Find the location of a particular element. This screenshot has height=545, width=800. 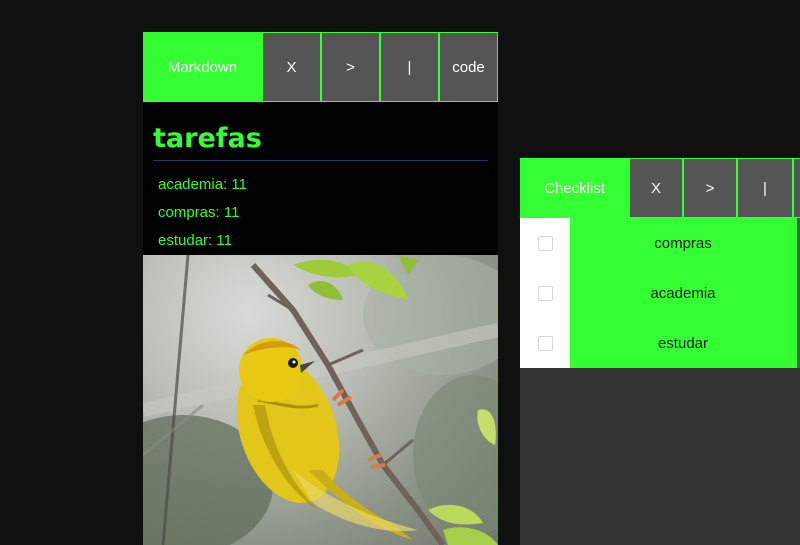

markdown-toolbar: Markdown X > | code is located at coordinates (320, 67).